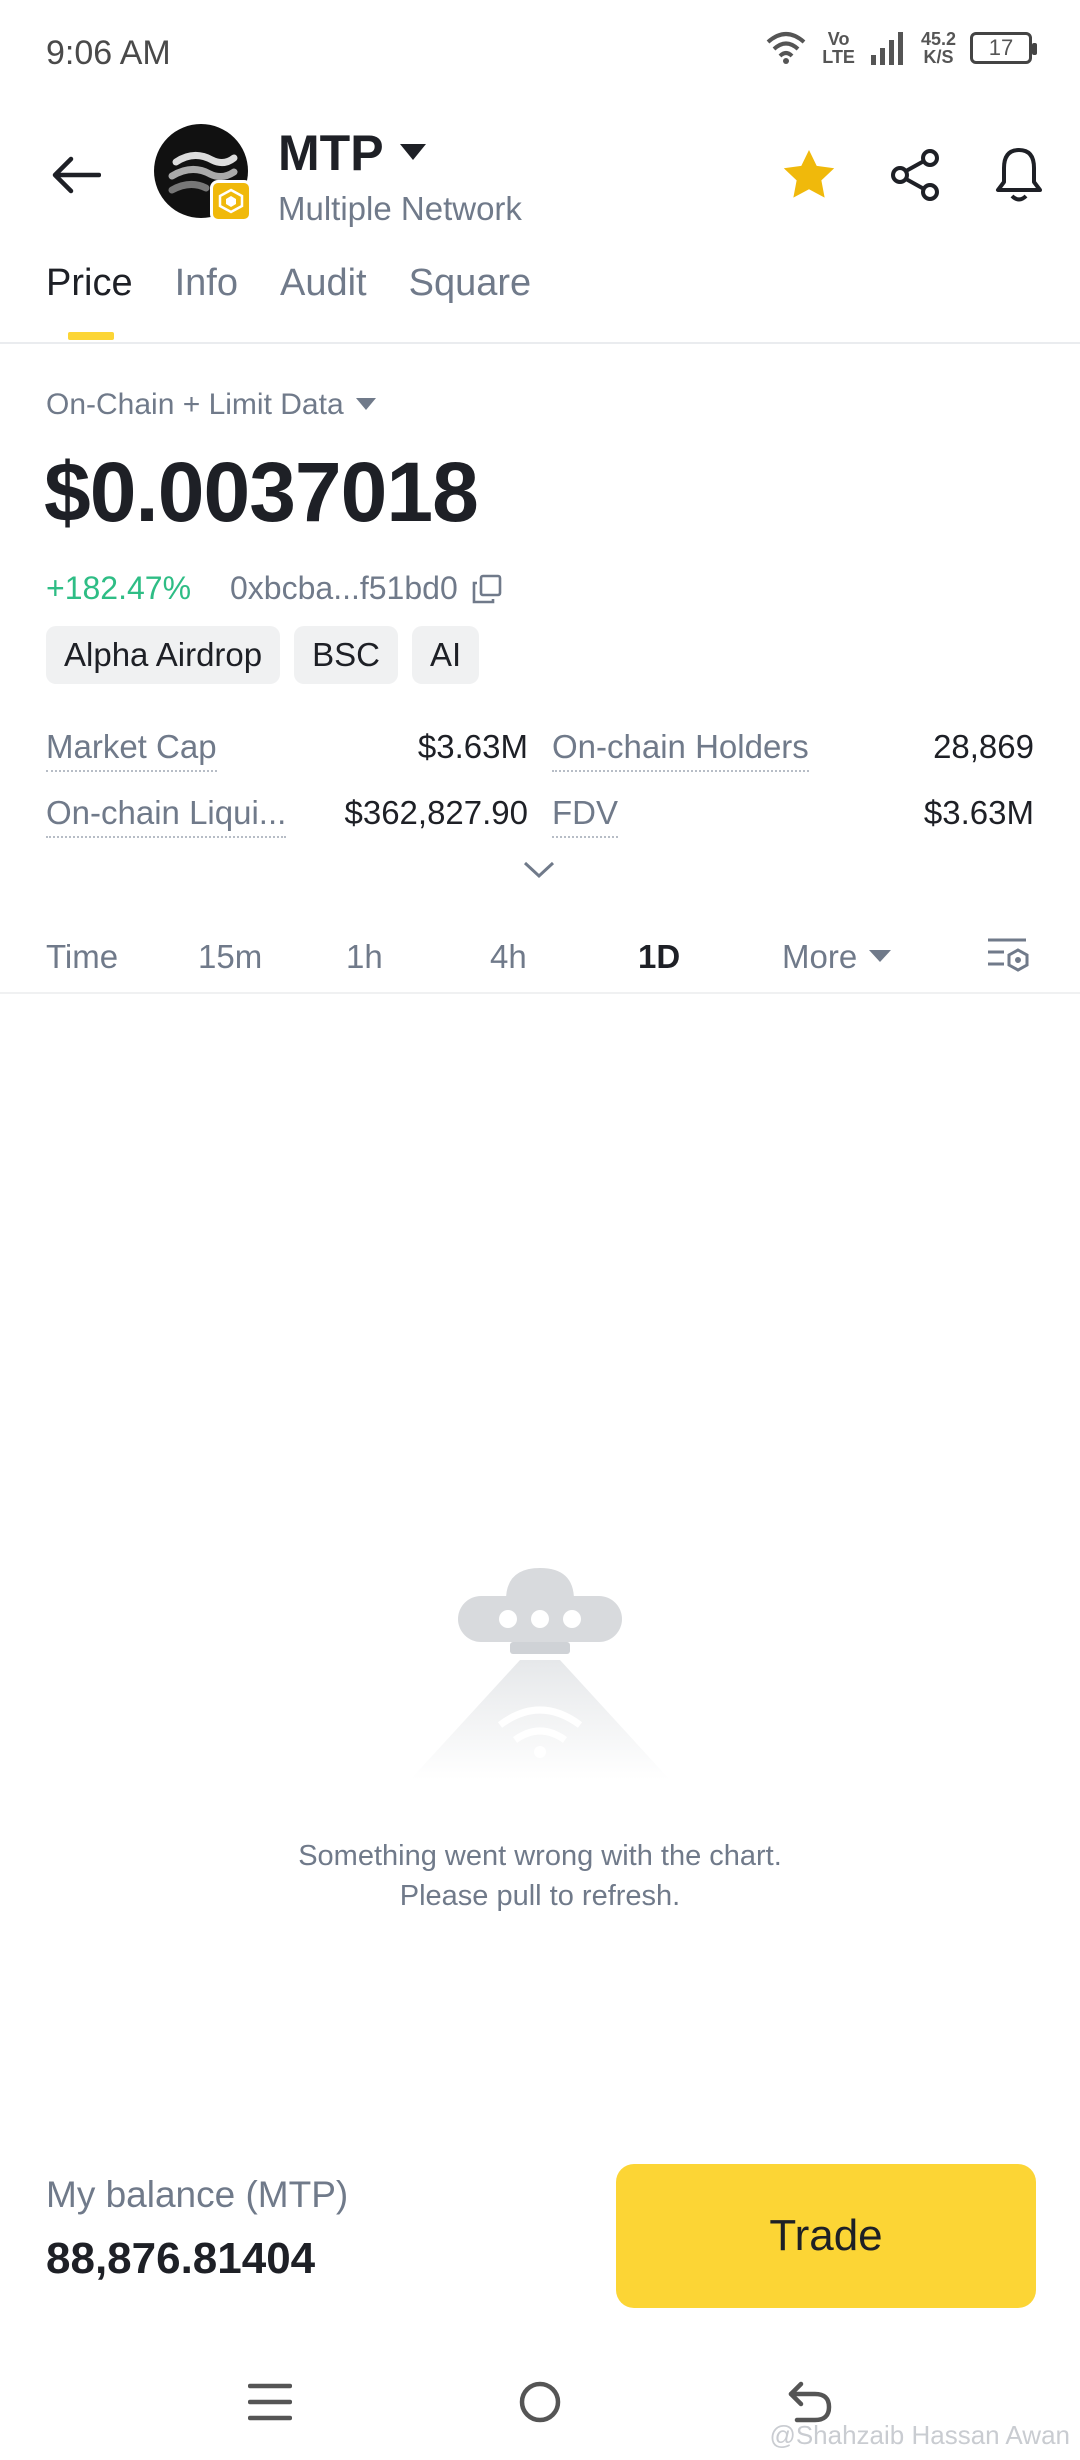 The width and height of the screenshot is (1080, 2460). What do you see at coordinates (540, 1896) in the screenshot?
I see `chart-error-line2: Please pull to refresh.` at bounding box center [540, 1896].